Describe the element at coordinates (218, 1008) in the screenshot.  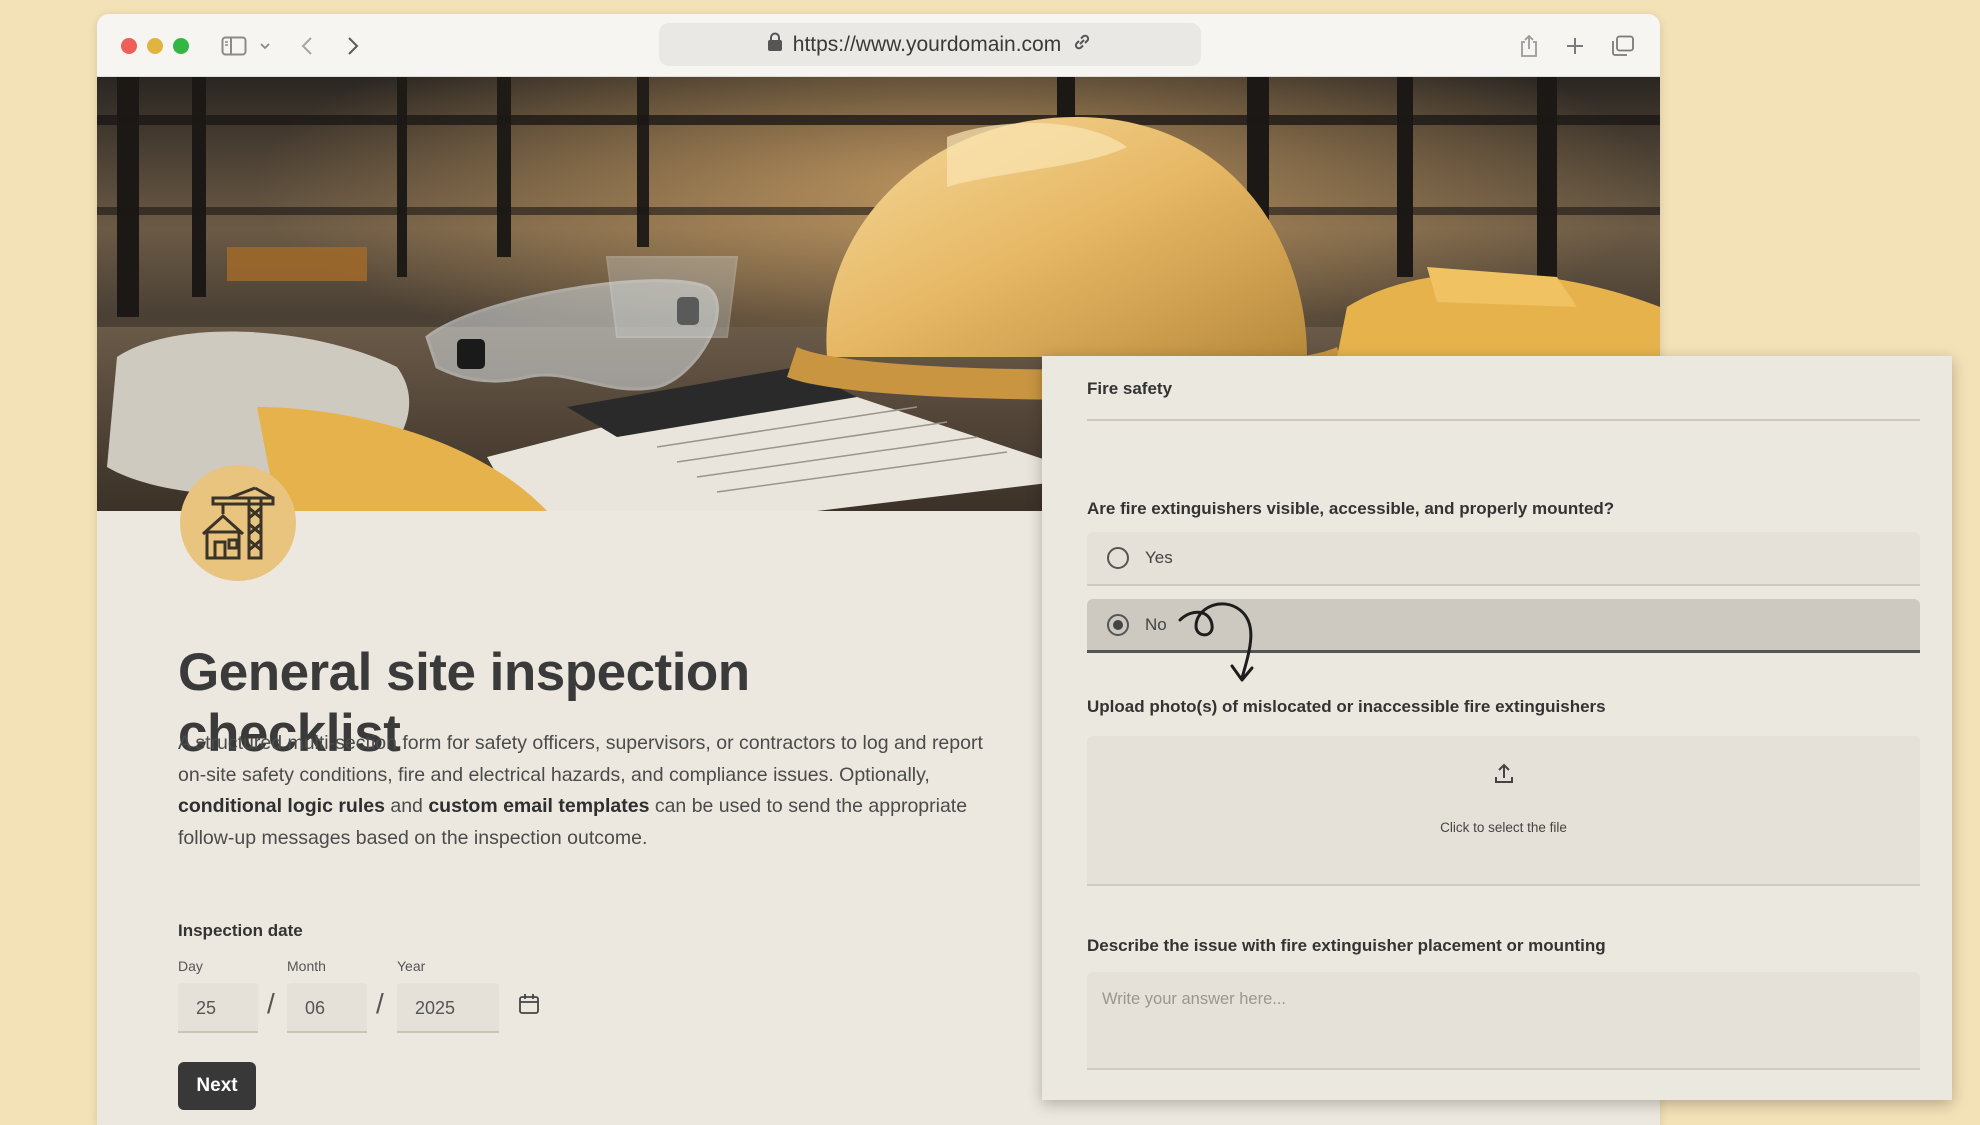
I see `day-input: 25` at that location.